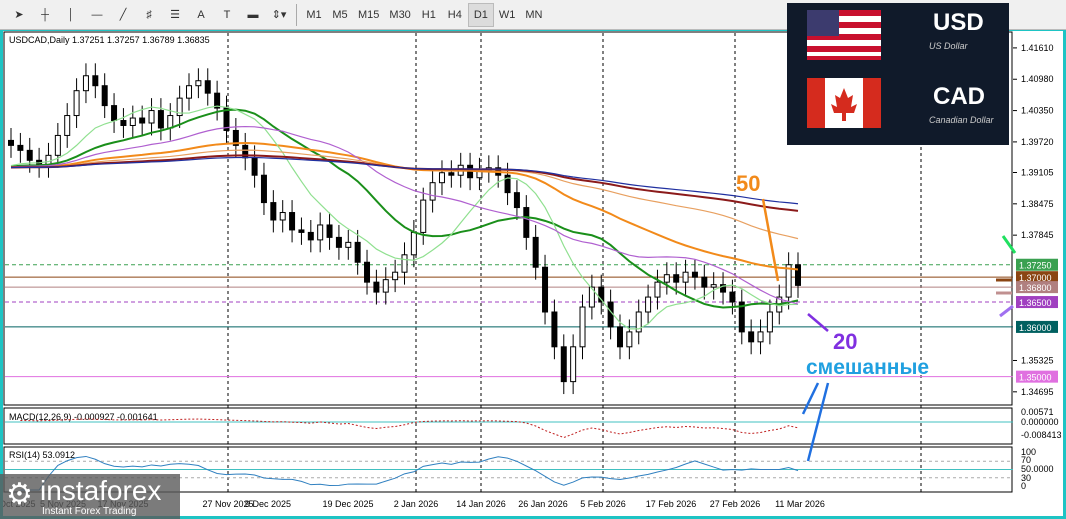 This screenshot has width=1066, height=519. I want to click on y-tick-label: 1.38475, so click(1037, 204).